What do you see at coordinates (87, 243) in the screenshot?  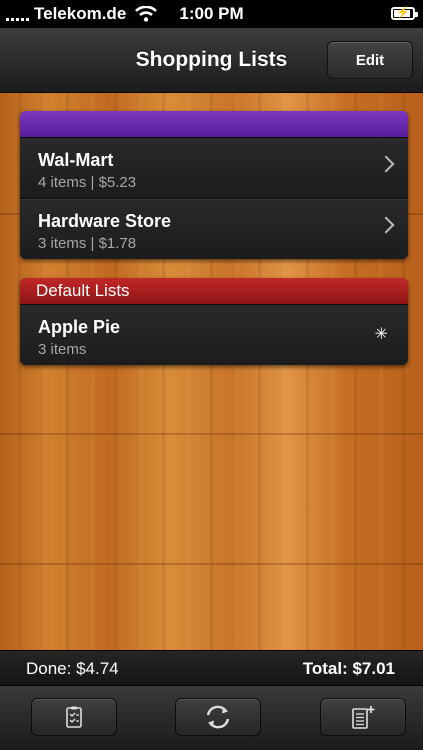 I see `list-detail: 3 items | $1.78` at bounding box center [87, 243].